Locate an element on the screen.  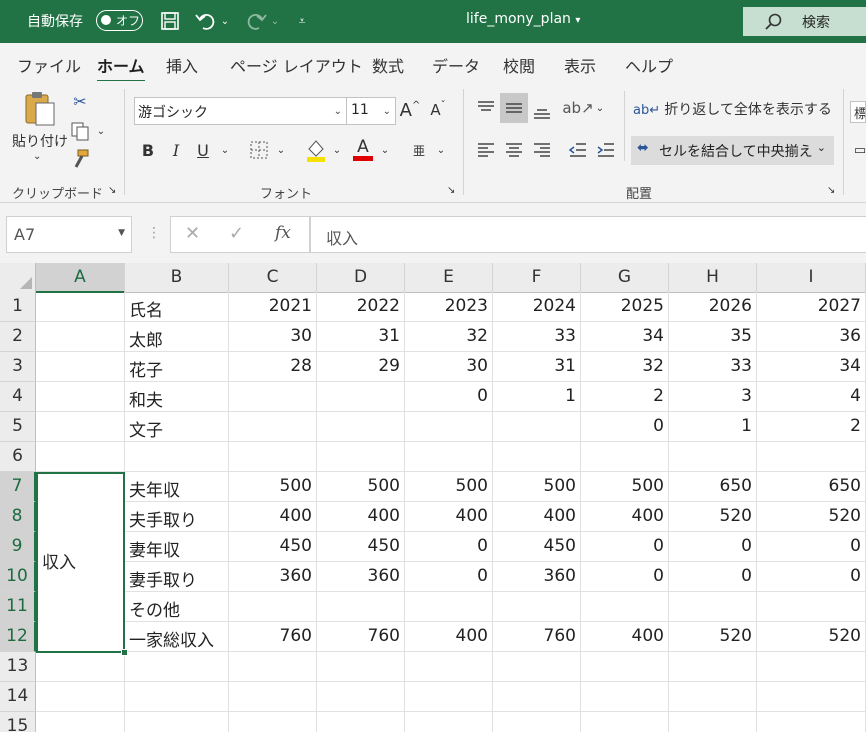
cell-g2: 34 is located at coordinates (625, 337).